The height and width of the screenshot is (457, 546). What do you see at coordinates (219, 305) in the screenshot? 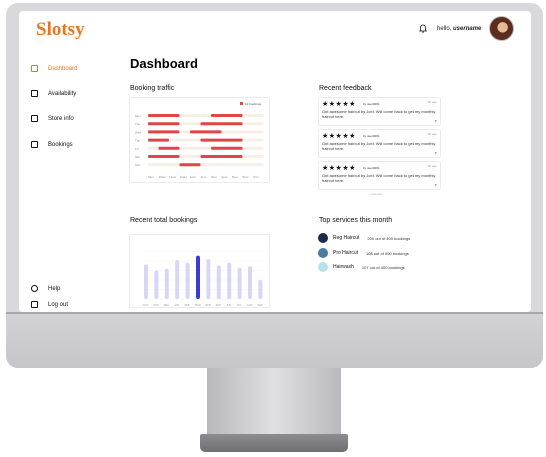
I see `bookings-month-label: MAY` at bounding box center [219, 305].